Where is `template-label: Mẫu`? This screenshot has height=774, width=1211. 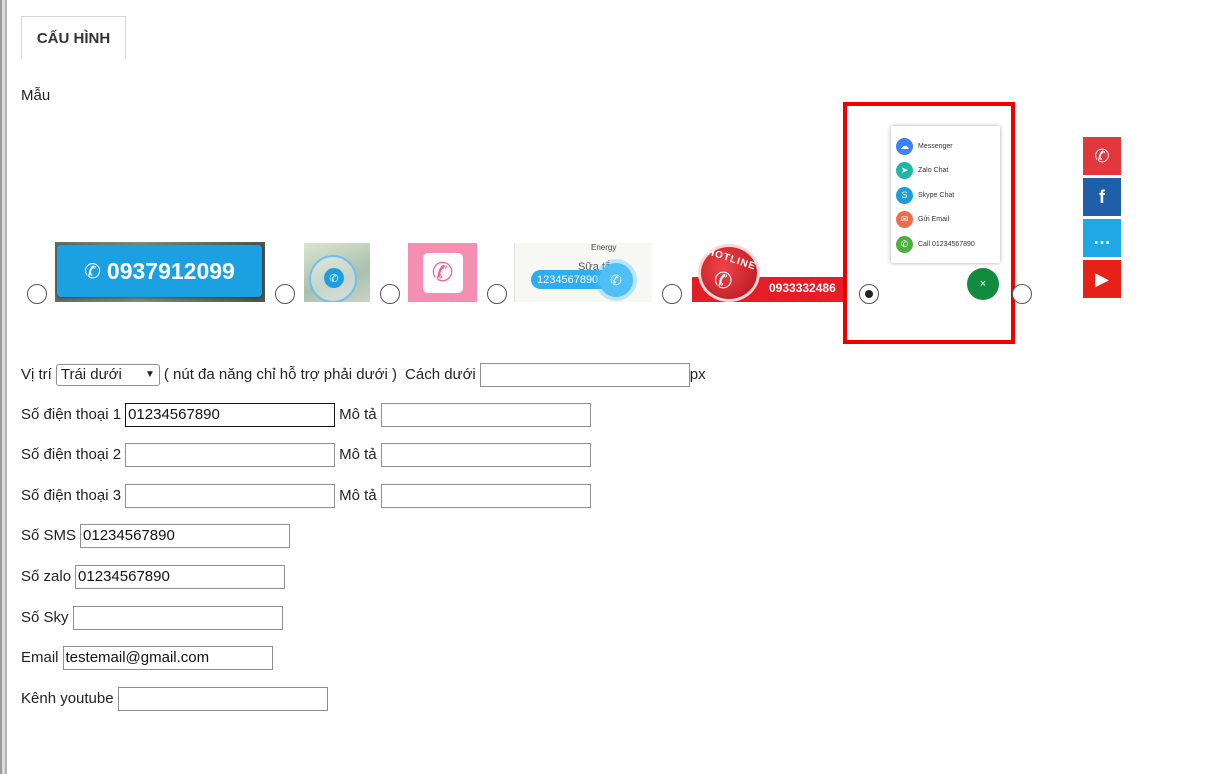 template-label: Mẫu is located at coordinates (36, 95).